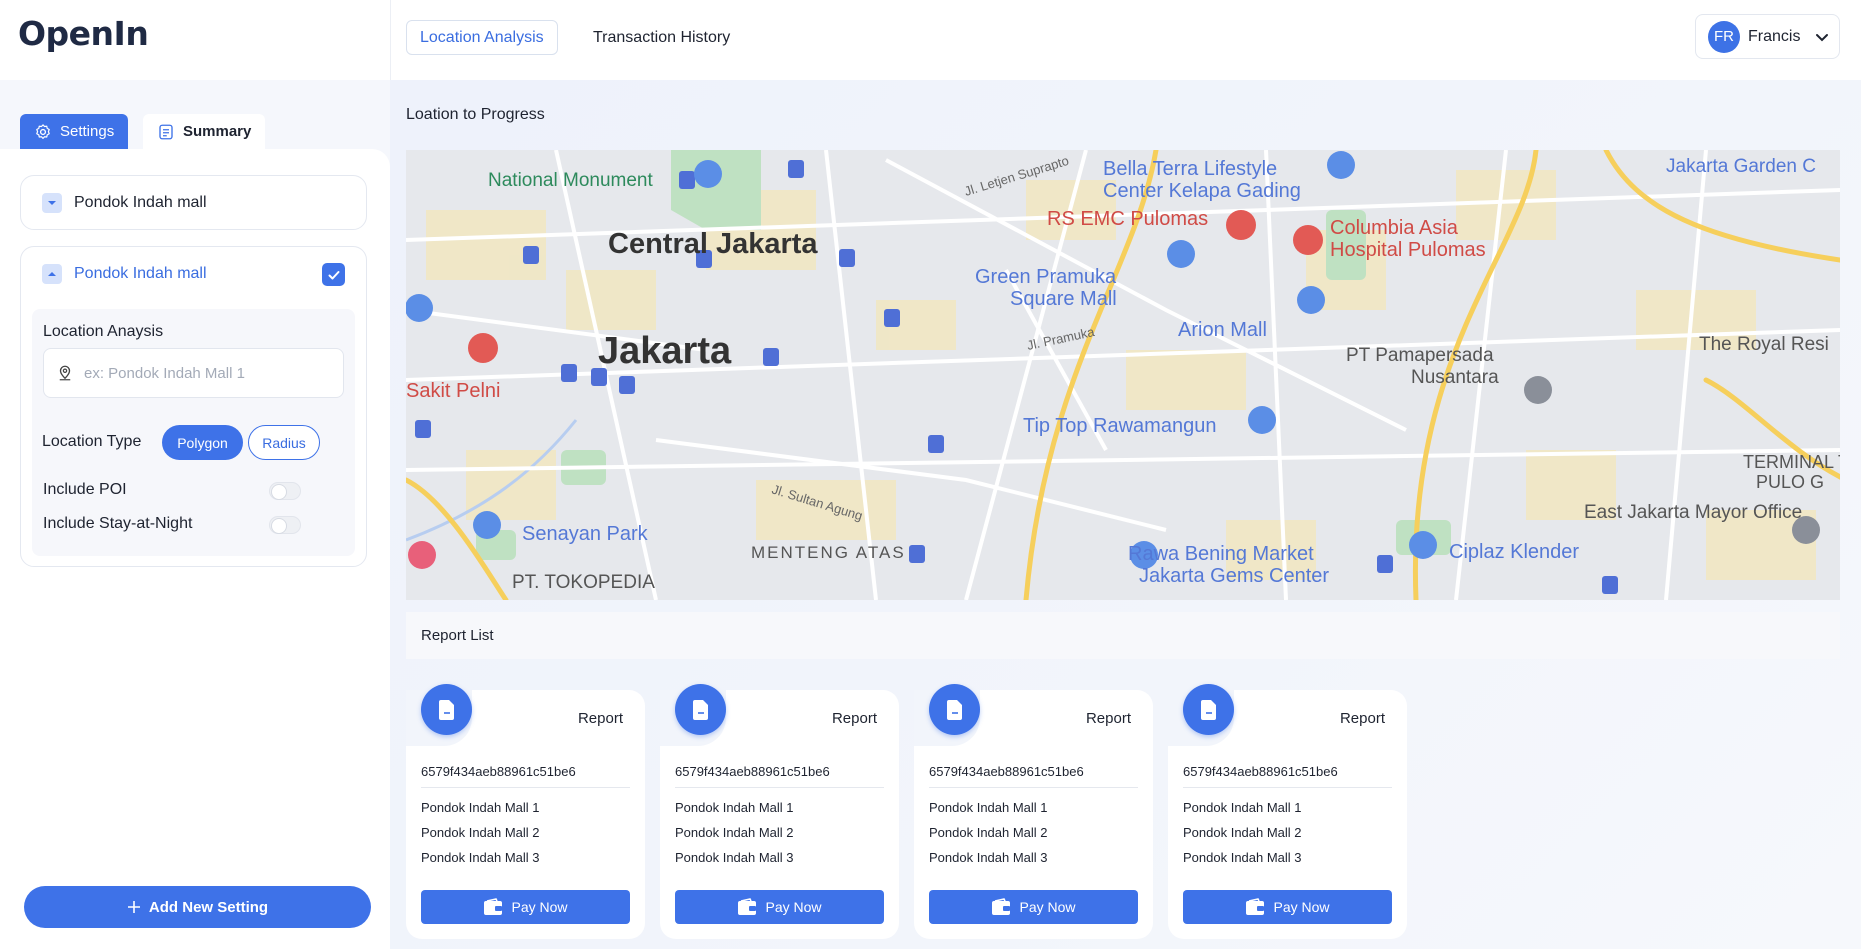 This screenshot has height=949, width=1861. Describe the element at coordinates (1119, 426) in the screenshot. I see `map-label: Tip Top Rawamangun` at that location.